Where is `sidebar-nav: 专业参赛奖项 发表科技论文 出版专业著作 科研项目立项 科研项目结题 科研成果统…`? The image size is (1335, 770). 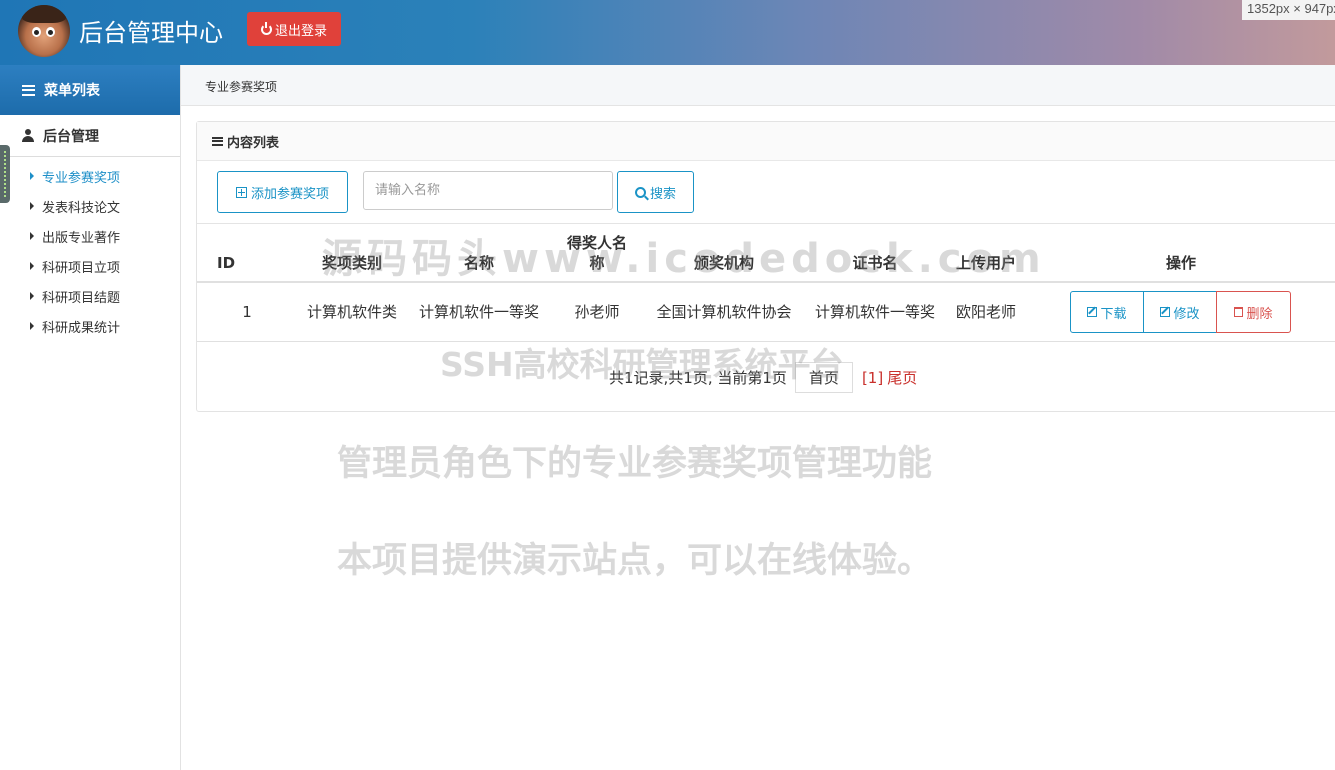 sidebar-nav: 专业参赛奖项 发表科技论文 出版专业著作 科研项目立项 科研项目结题 科研成果统… is located at coordinates (90, 249).